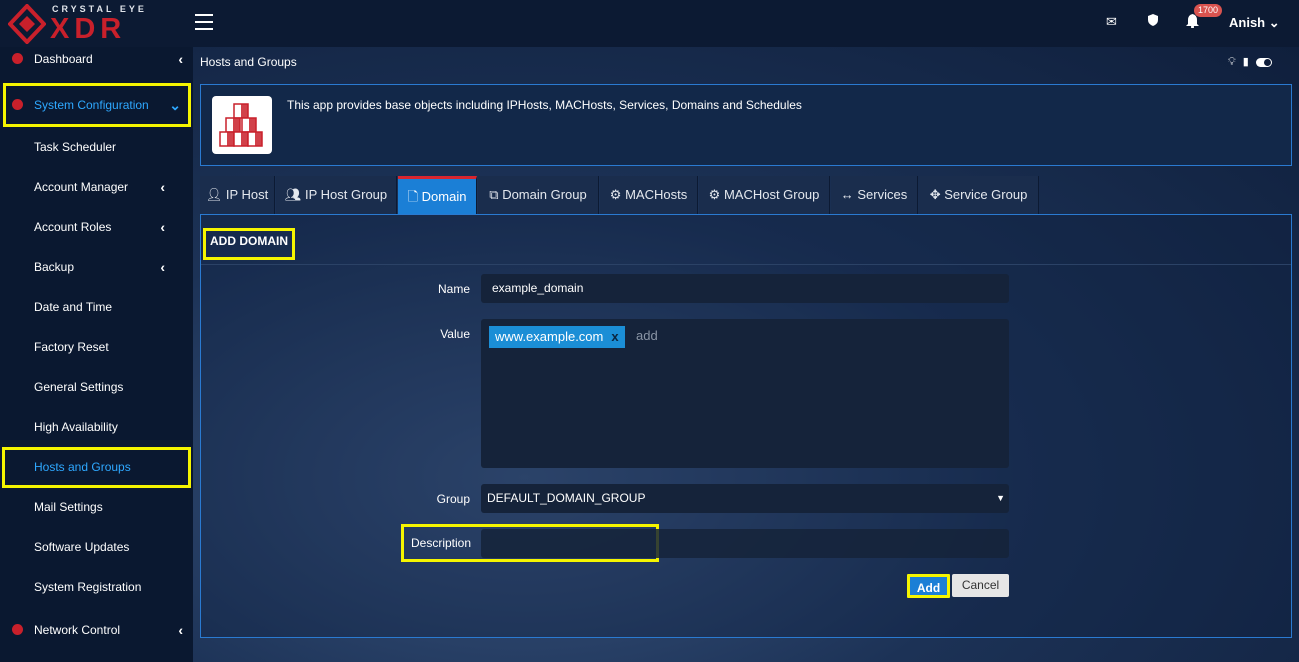 The image size is (1299, 662). Describe the element at coordinates (453, 499) in the screenshot. I see `group-label: Group` at that location.